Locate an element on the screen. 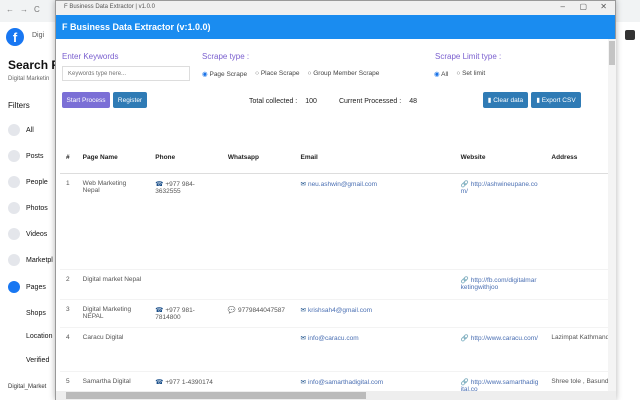  fb-filter-location: Location is located at coordinates (30, 336).